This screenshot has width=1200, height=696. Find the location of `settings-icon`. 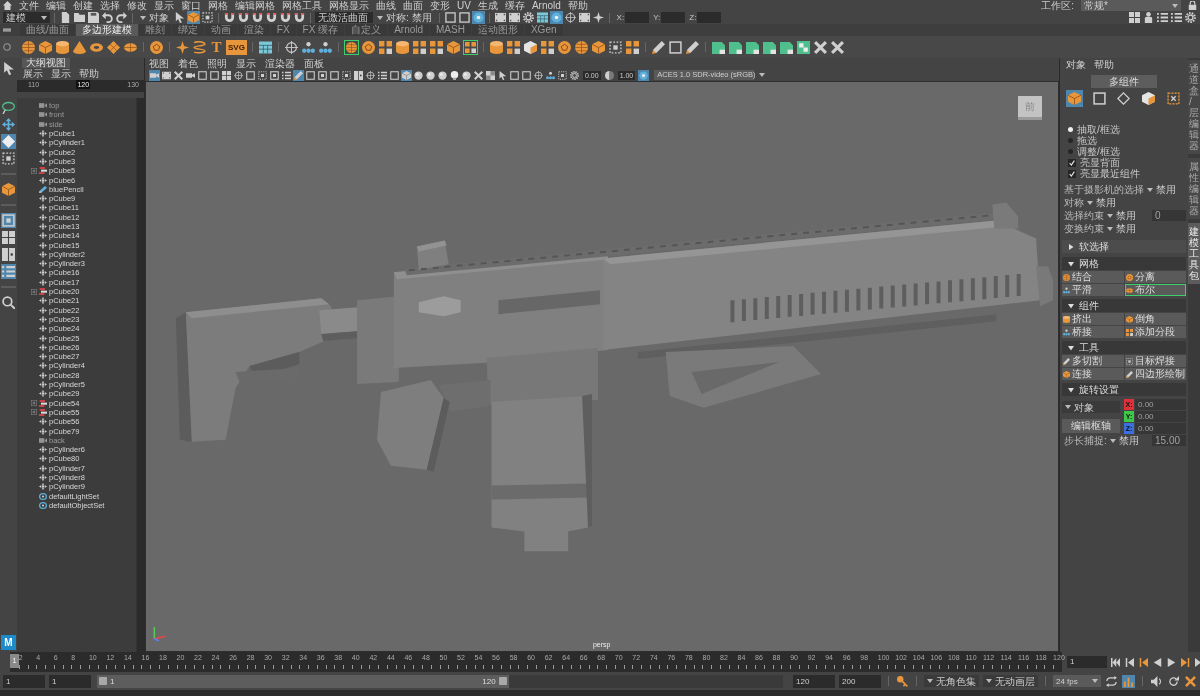

settings-icon is located at coordinates (1190, 17).